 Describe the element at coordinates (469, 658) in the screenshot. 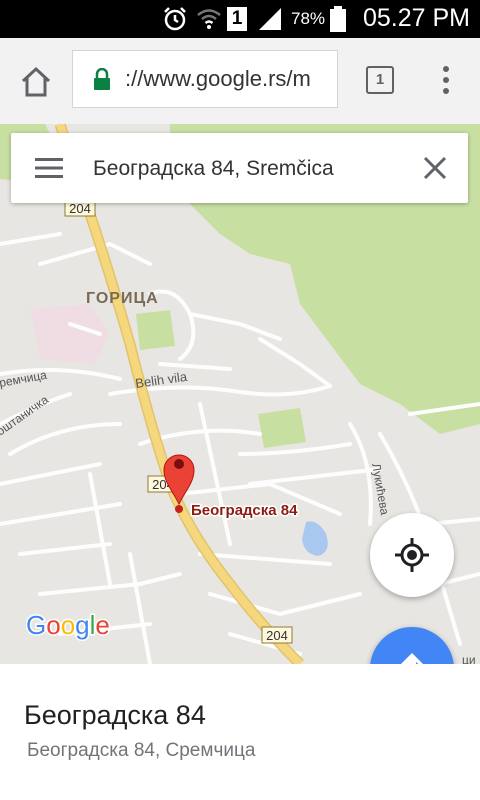

I see `street-label: ци` at that location.